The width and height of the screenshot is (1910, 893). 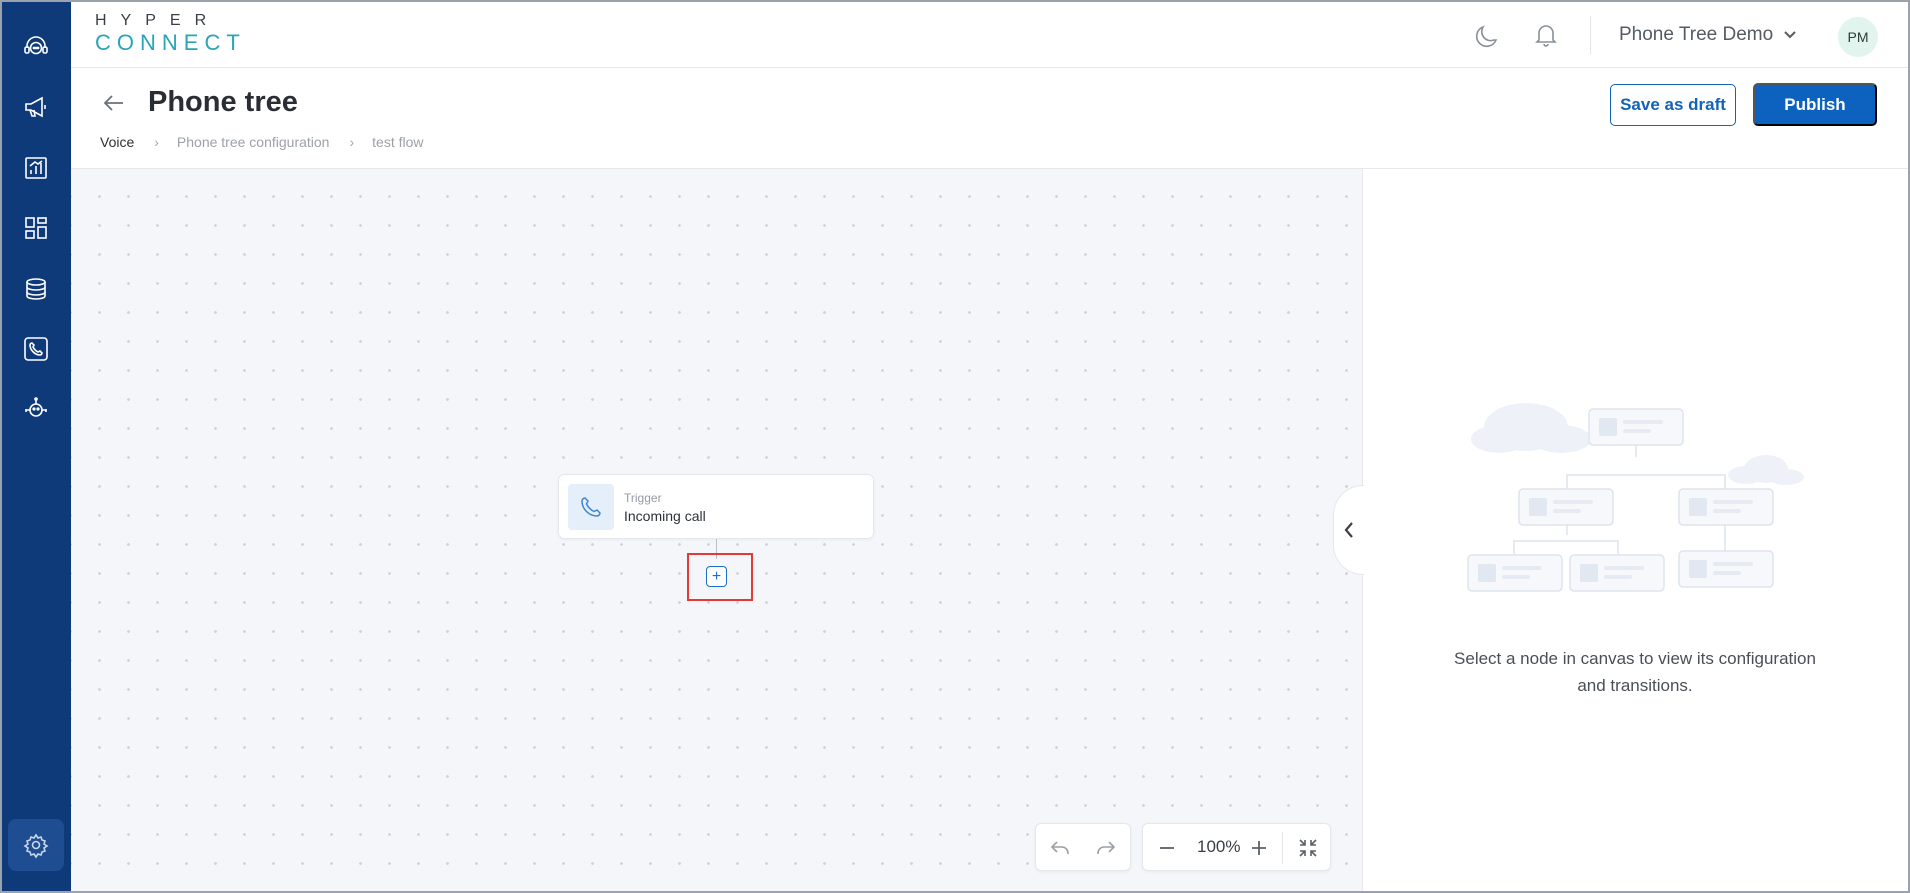 I want to click on report-icon, so click(x=36, y=168).